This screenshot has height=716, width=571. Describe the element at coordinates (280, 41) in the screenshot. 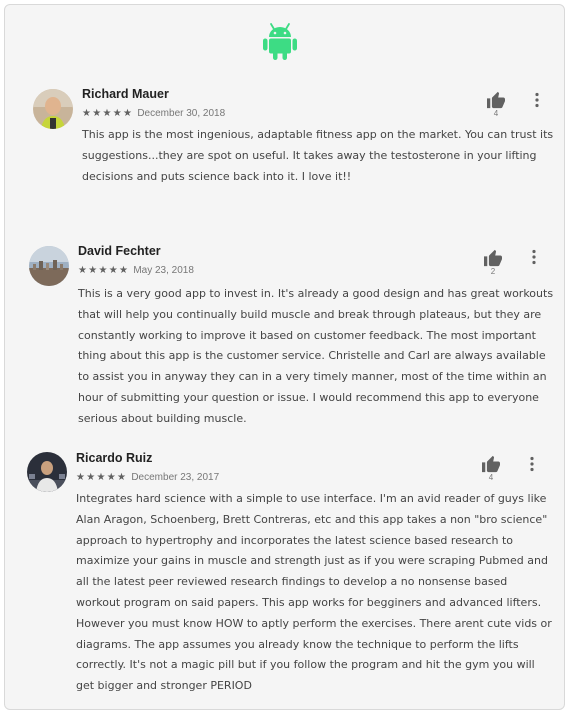

I see `android-icon` at that location.